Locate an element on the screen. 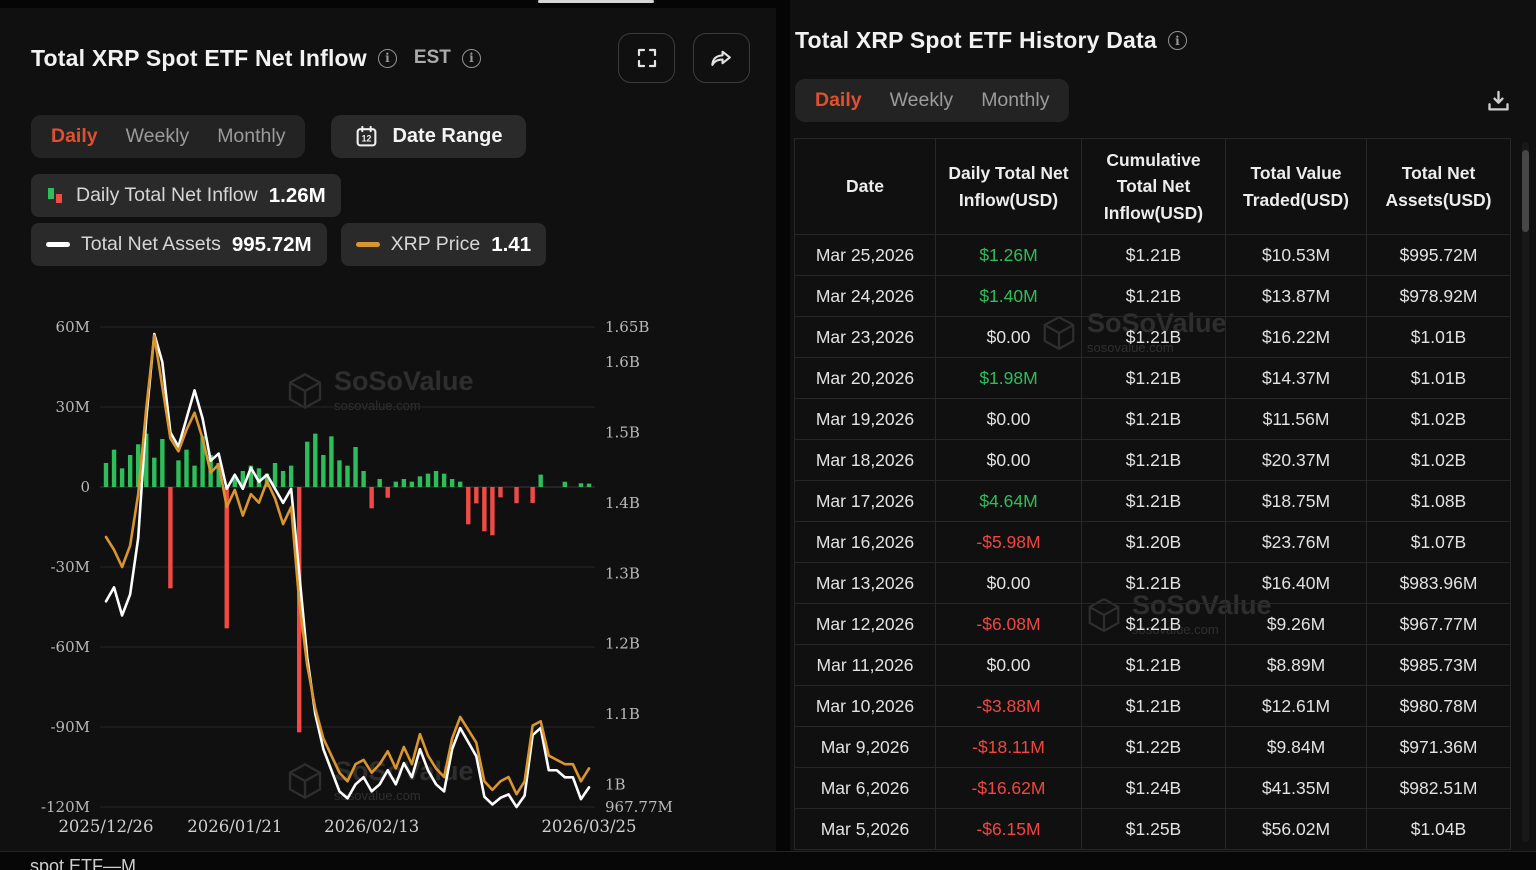  svg-text: -60M is located at coordinates (70, 647).